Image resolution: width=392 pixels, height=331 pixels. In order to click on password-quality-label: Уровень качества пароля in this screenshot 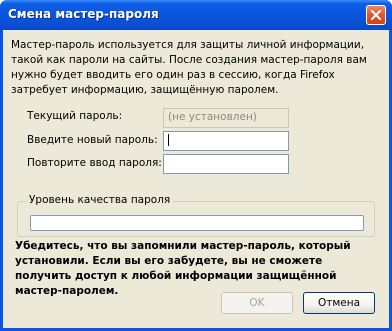, I will do `click(100, 200)`.